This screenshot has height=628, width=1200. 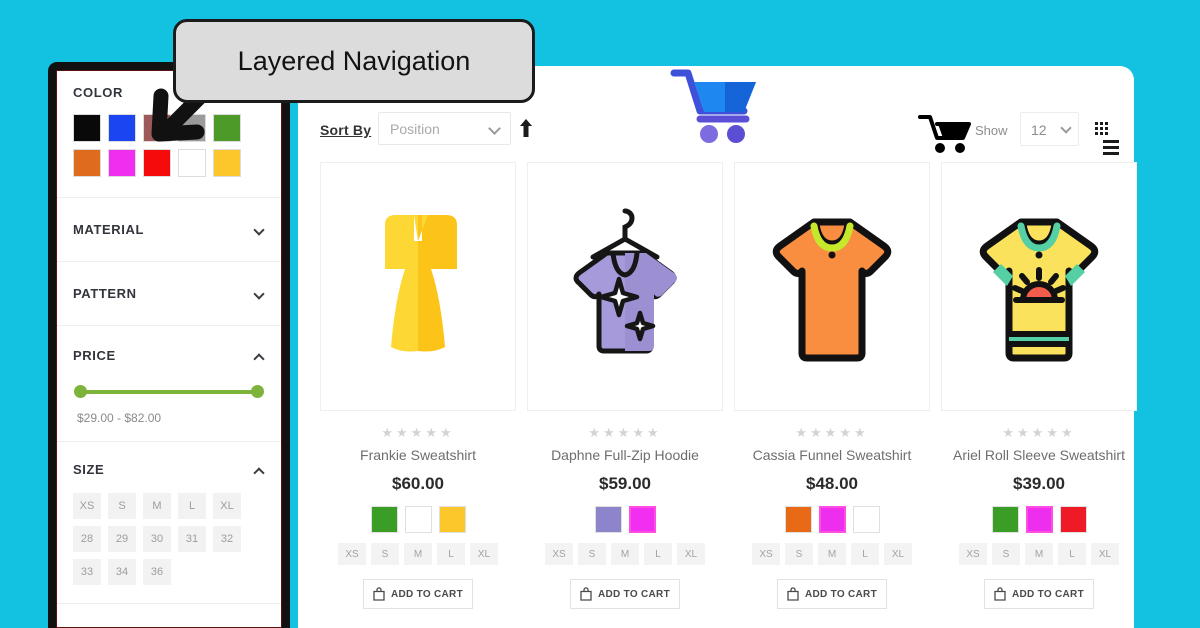 What do you see at coordinates (1039, 455) in the screenshot?
I see `product-name: Ariel Roll Sleeve Sweatshirt` at bounding box center [1039, 455].